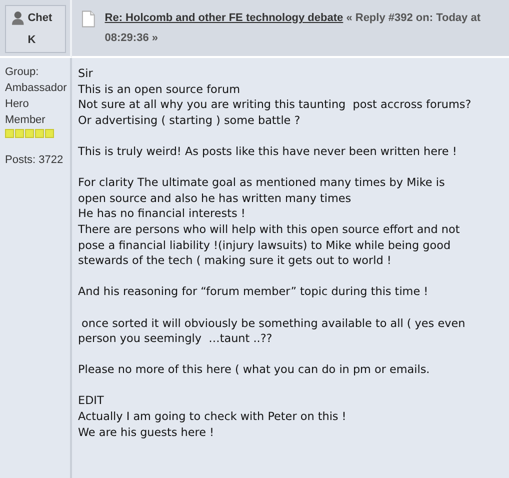 The height and width of the screenshot is (478, 509). Describe the element at coordinates (190, 120) in the screenshot. I see `post-text-line: Or advertising ( starting ) some battle ?` at that location.